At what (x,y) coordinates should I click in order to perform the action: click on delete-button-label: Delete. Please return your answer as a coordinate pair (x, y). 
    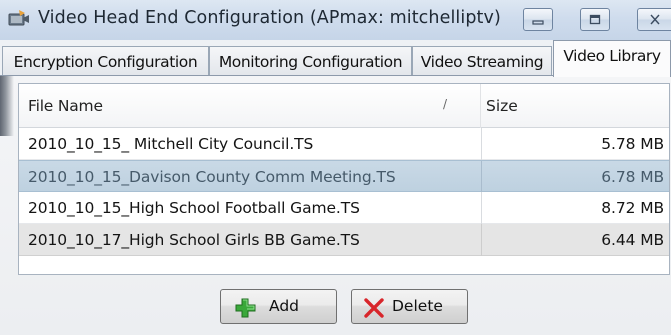
    Looking at the image, I should click on (417, 306).